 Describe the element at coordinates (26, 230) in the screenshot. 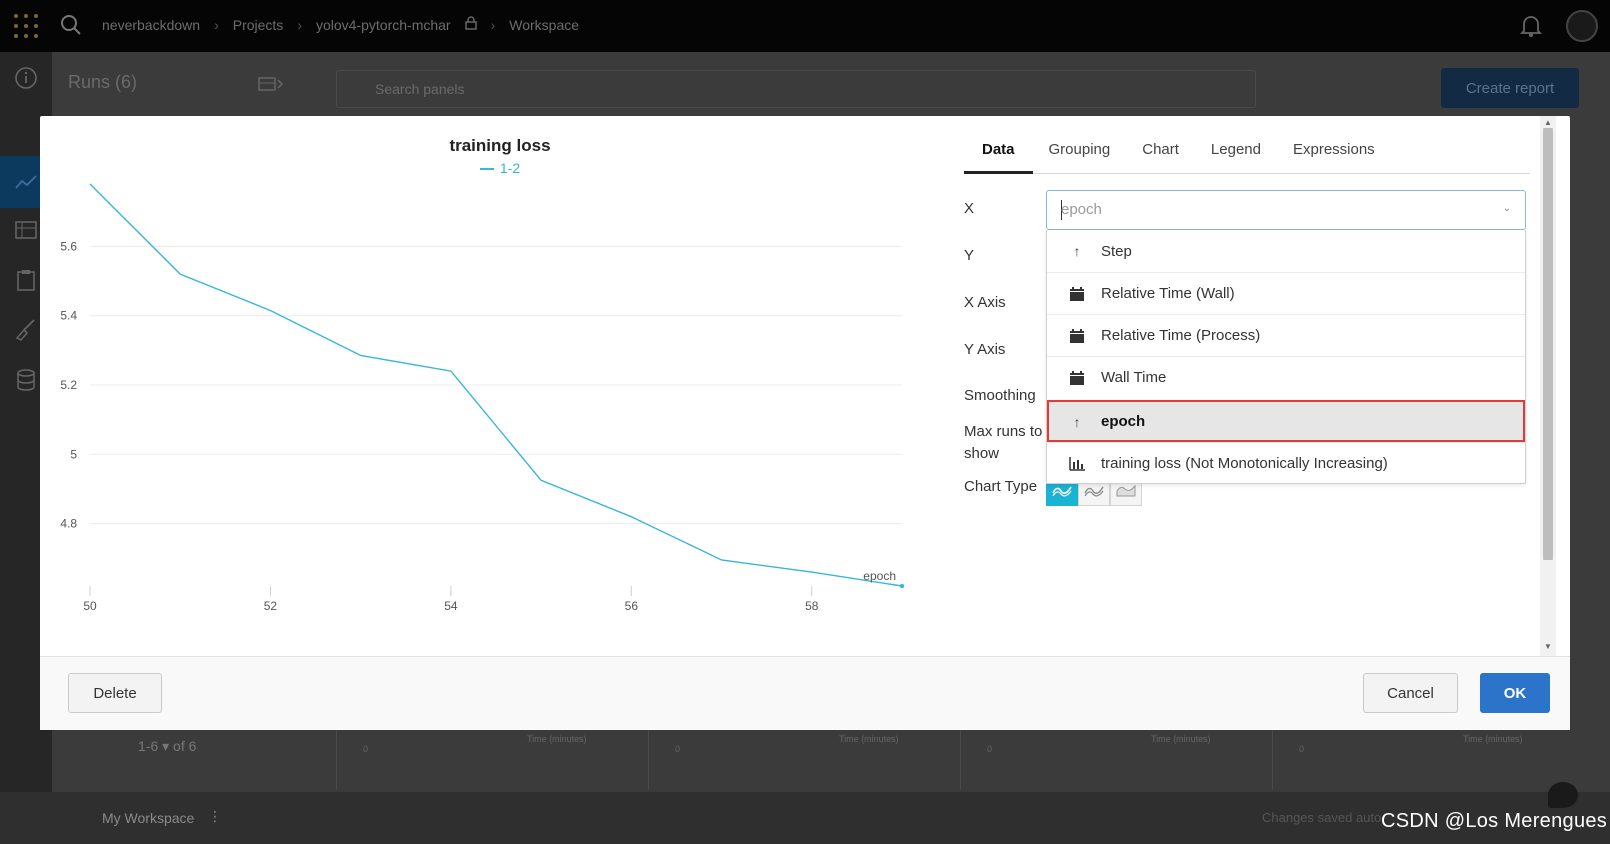

I see `table-icon` at that location.